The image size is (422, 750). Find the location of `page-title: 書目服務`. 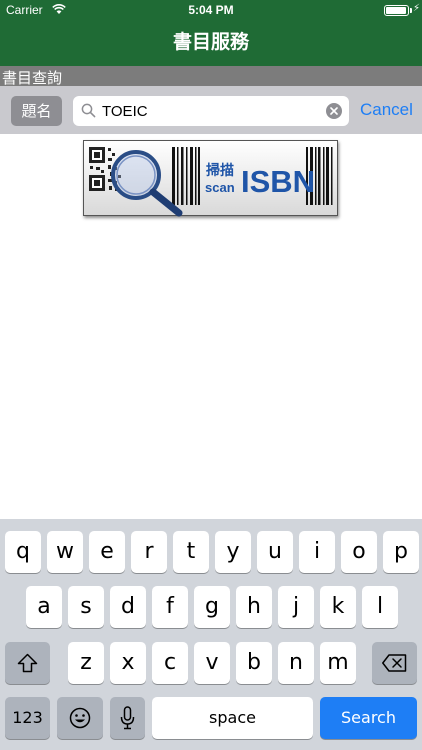

page-title: 書目服務 is located at coordinates (210, 42).